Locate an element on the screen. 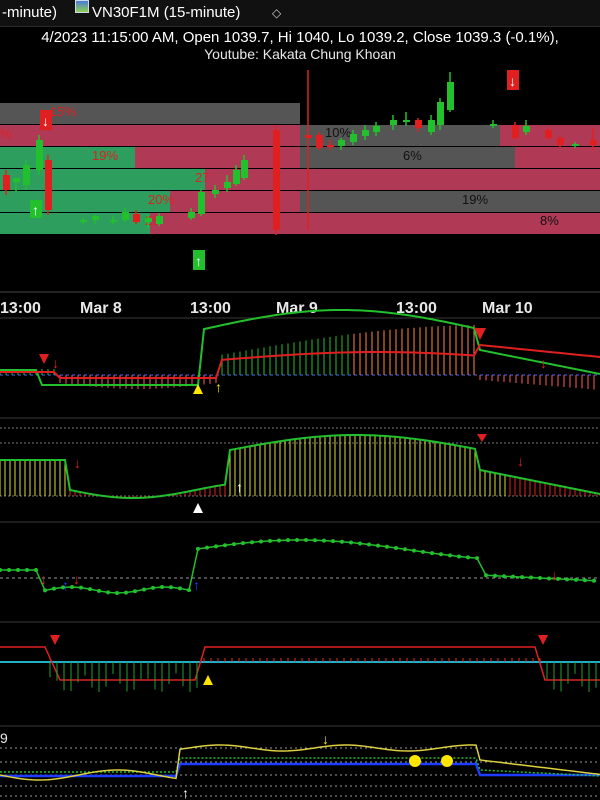  zone-label: 27 is located at coordinates (202, 177).